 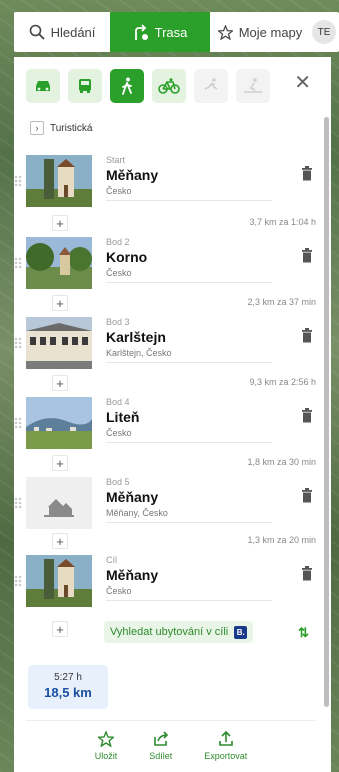 I want to click on stop-label: Bod 3, so click(x=118, y=322).